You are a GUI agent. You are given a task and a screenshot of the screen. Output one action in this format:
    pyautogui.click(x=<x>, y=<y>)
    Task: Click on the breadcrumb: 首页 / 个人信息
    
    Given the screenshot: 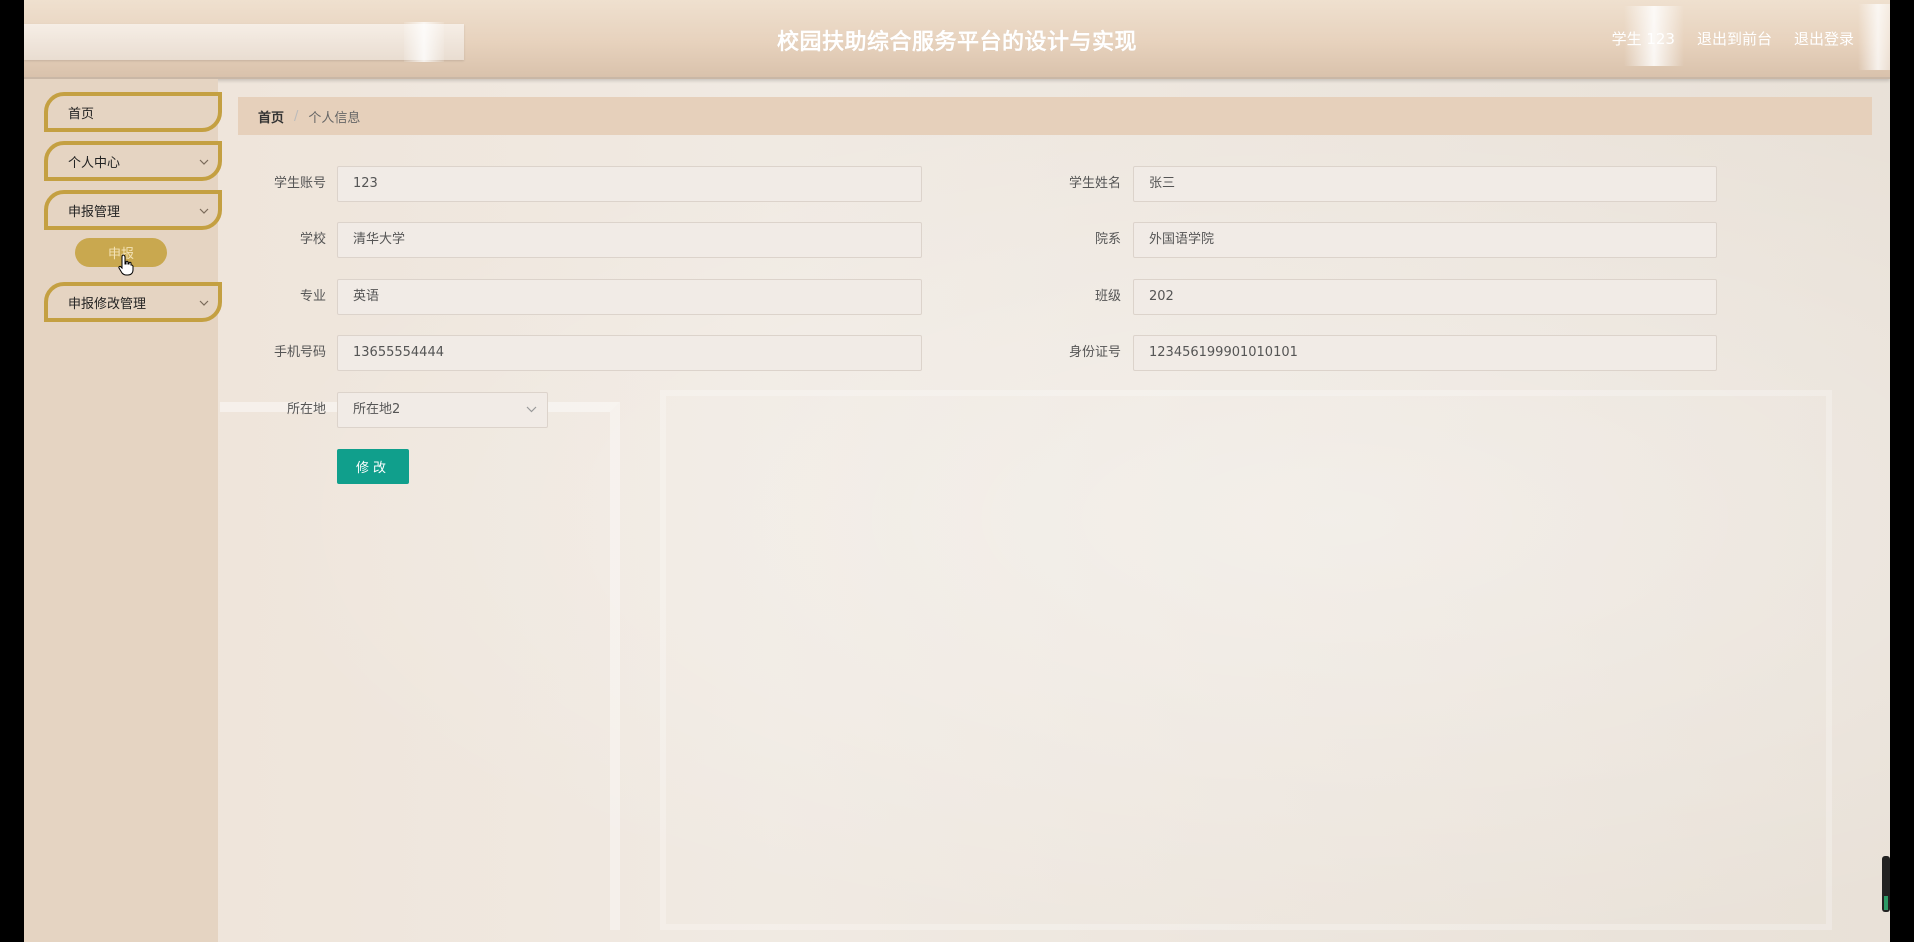 What is the action you would take?
    pyautogui.click(x=1055, y=116)
    